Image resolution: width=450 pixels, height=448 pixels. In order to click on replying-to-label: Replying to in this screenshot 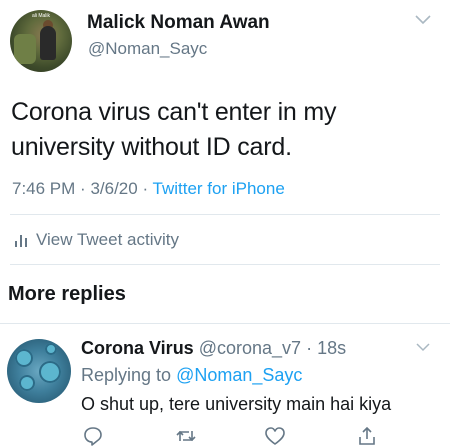, I will do `click(126, 375)`.